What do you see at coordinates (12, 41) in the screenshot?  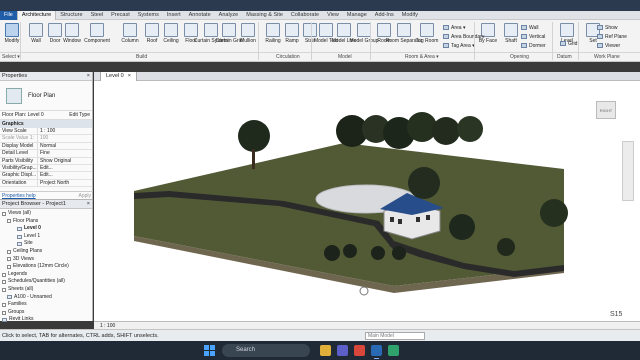 I see `tool-label: Modify` at bounding box center [12, 41].